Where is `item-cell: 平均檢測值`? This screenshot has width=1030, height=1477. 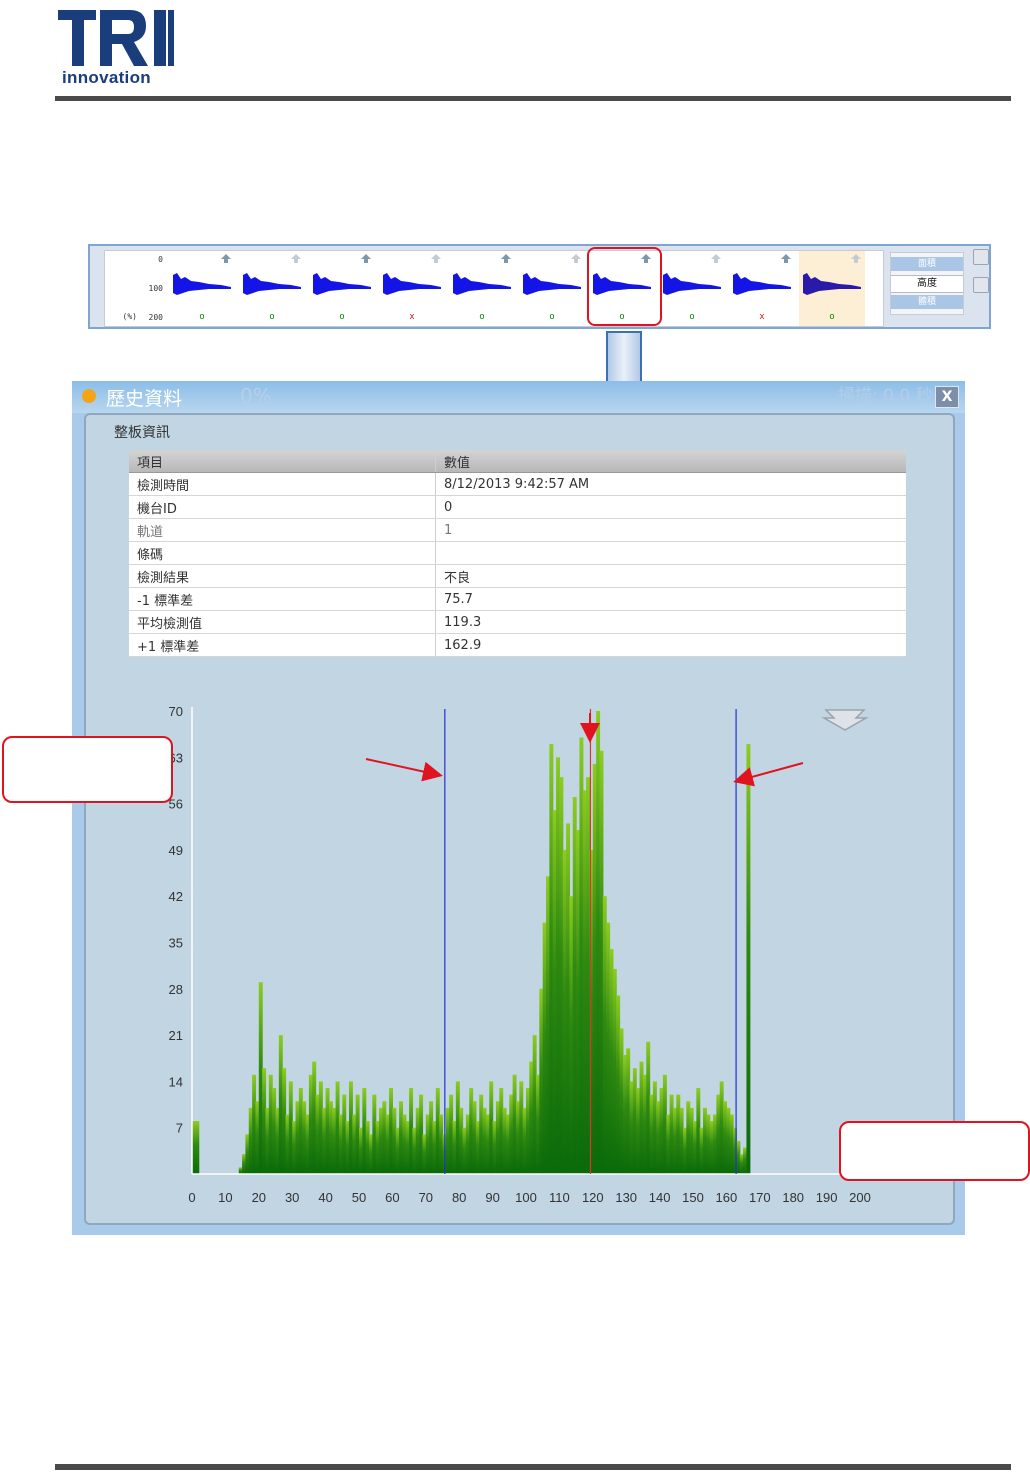 item-cell: 平均檢測值 is located at coordinates (282, 622).